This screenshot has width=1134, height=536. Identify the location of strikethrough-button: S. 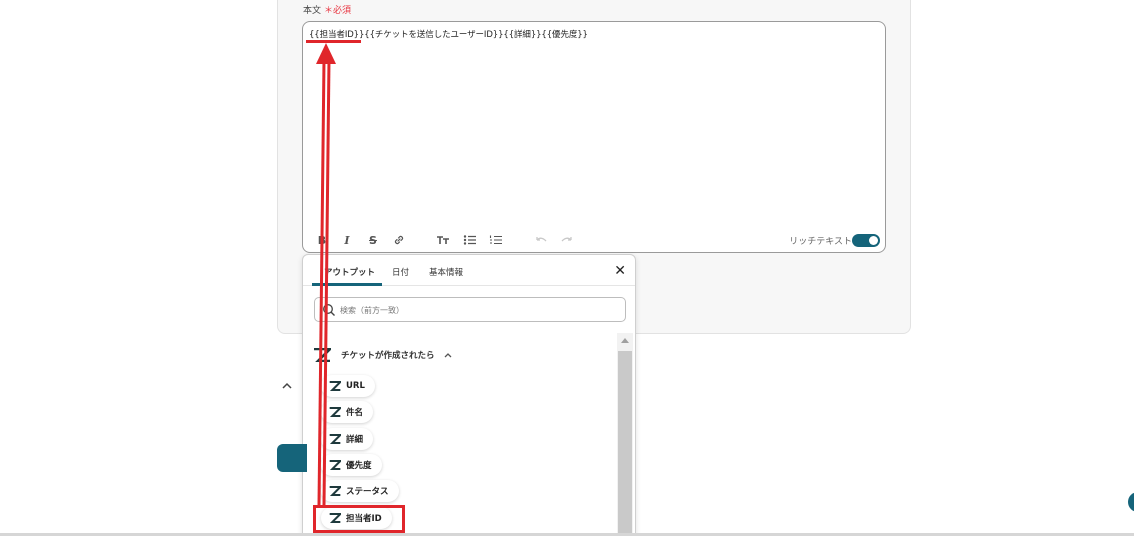
(373, 240).